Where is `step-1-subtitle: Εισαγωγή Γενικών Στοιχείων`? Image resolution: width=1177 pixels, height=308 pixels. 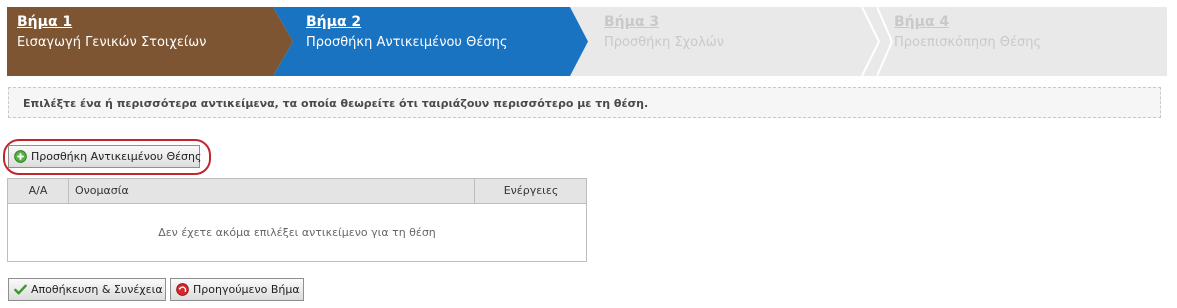
step-1-subtitle: Εισαγωγή Γενικών Στοιχείων is located at coordinates (112, 42).